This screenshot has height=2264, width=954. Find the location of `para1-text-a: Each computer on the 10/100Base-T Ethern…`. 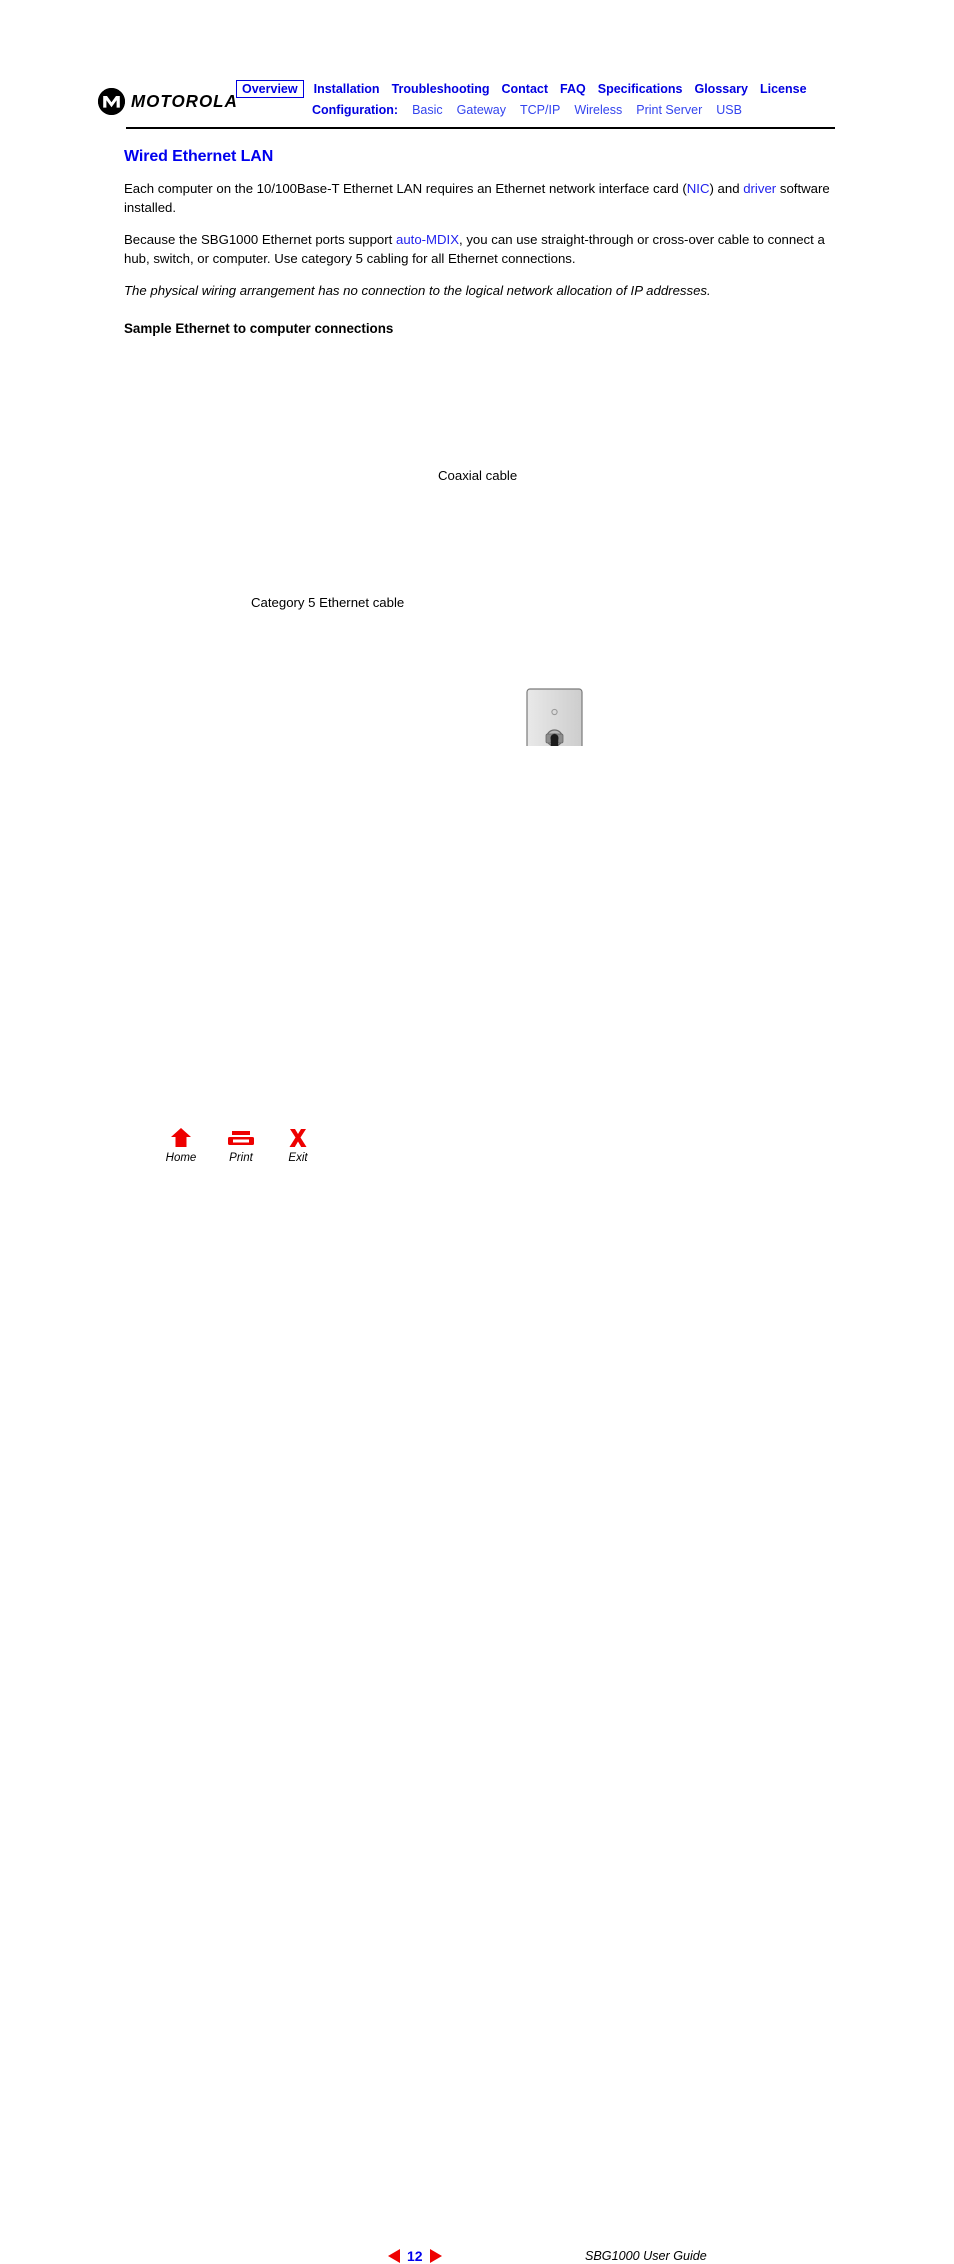

para1-text-a: Each computer on the 10/100Base-T Ethern… is located at coordinates (405, 188).